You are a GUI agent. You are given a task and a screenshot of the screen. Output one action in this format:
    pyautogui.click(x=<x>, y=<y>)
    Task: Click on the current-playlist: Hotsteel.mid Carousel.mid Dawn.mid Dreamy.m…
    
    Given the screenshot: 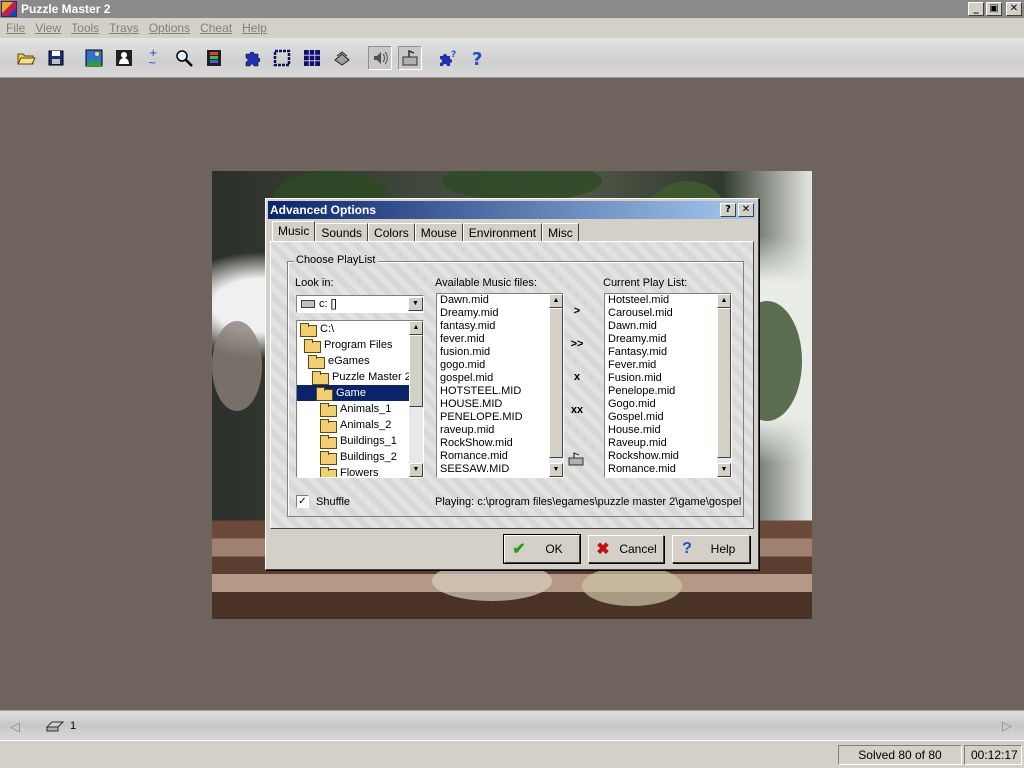 What is the action you would take?
    pyautogui.click(x=668, y=385)
    